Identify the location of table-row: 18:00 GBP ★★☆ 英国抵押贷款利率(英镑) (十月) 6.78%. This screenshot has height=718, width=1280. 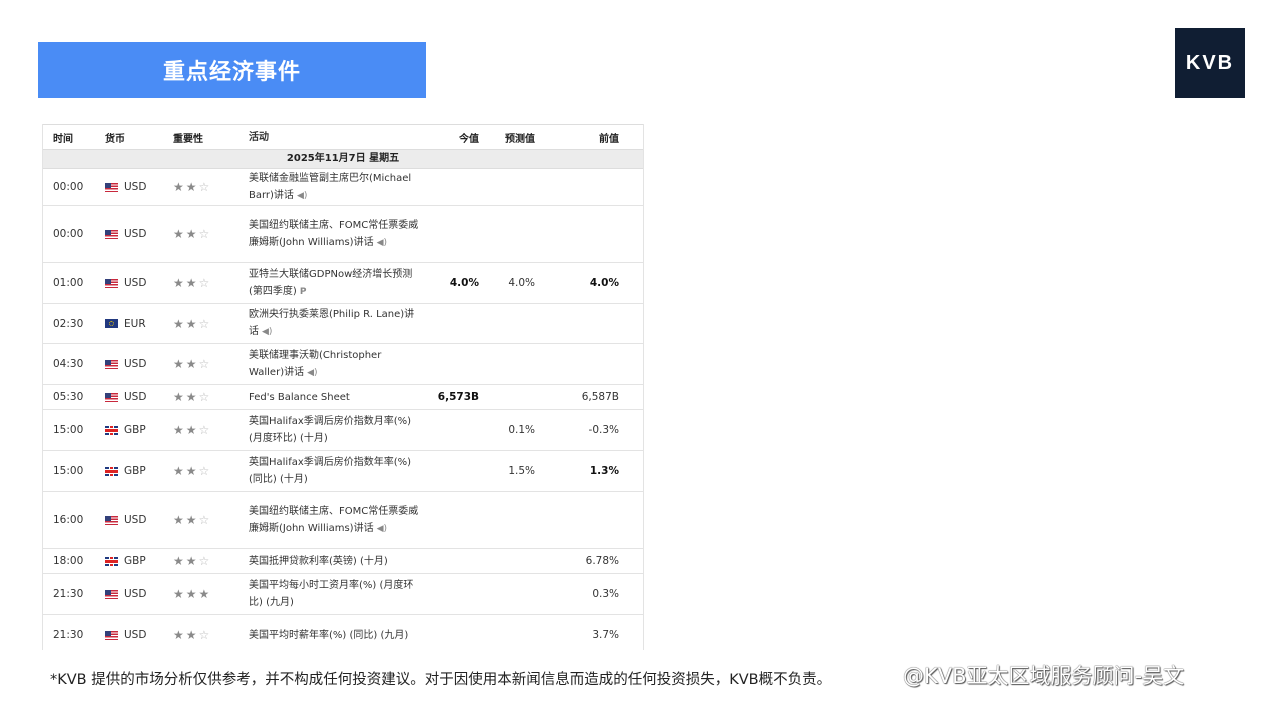
(343, 561).